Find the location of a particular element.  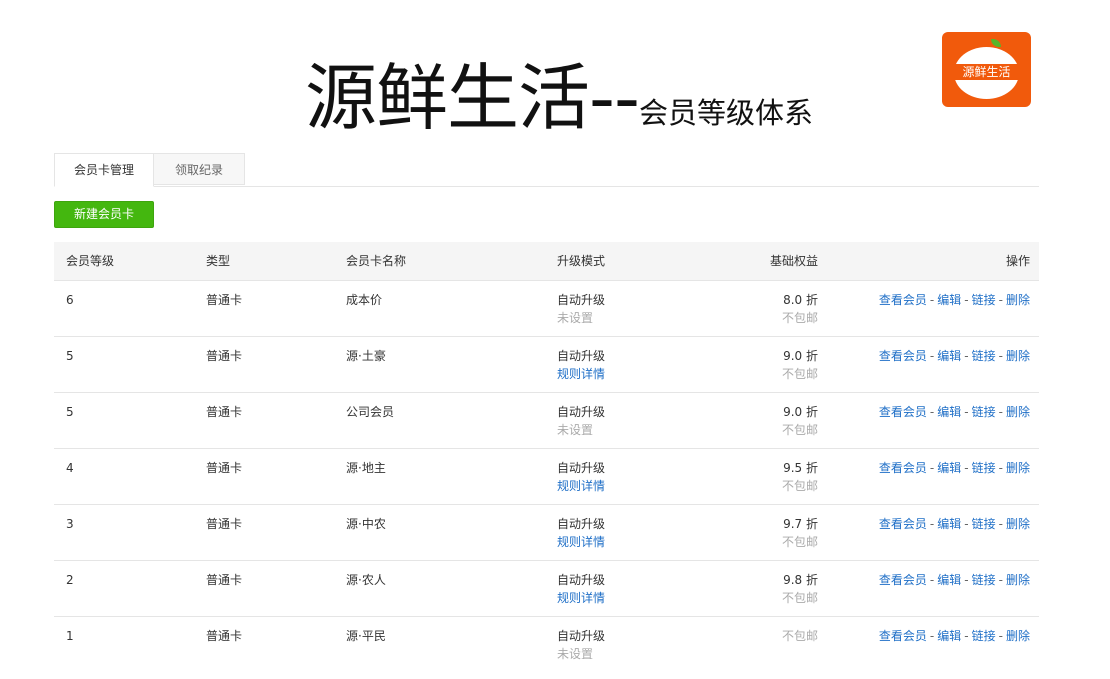

column-header-level: 会员等级 is located at coordinates (90, 261).